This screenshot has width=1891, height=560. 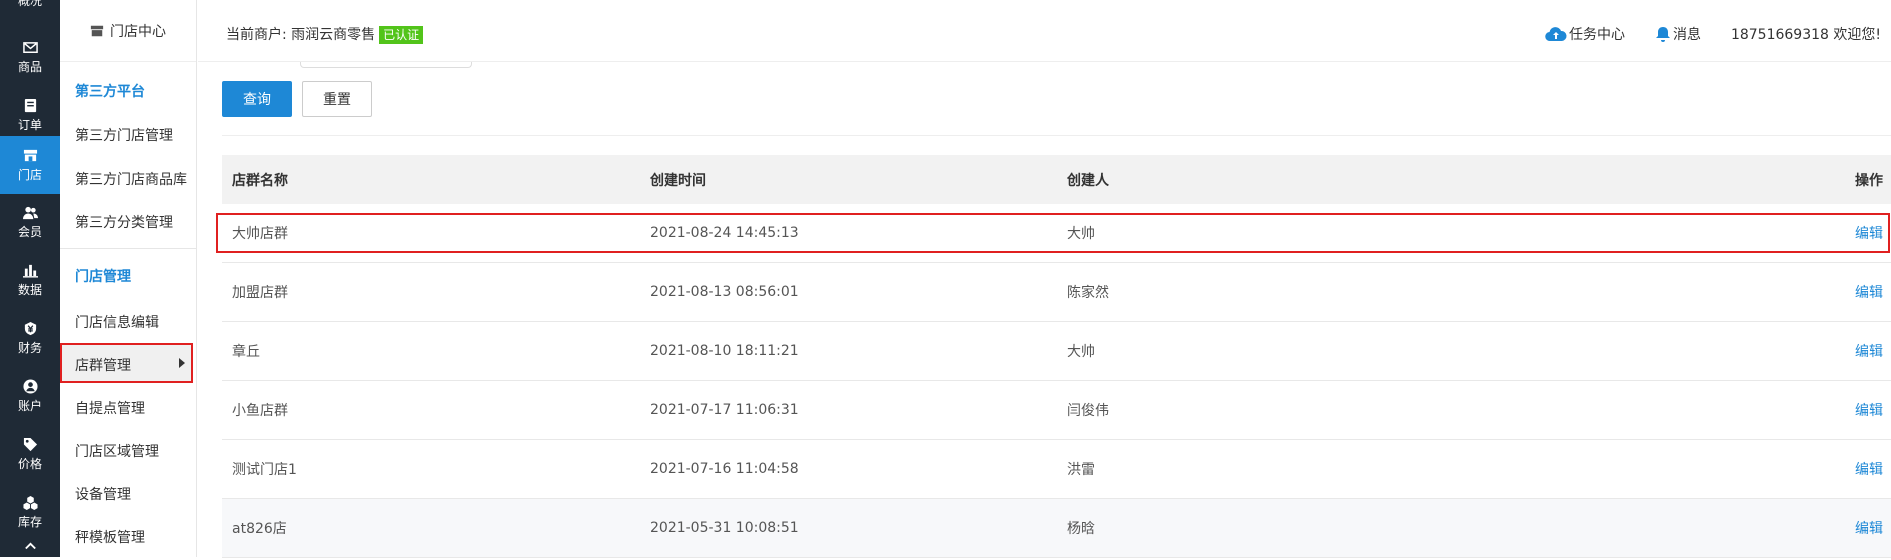 What do you see at coordinates (1056, 469) in the screenshot?
I see `table-row: 测试门店1 2021-07-16 11:04:58 洪雷 编辑` at bounding box center [1056, 469].